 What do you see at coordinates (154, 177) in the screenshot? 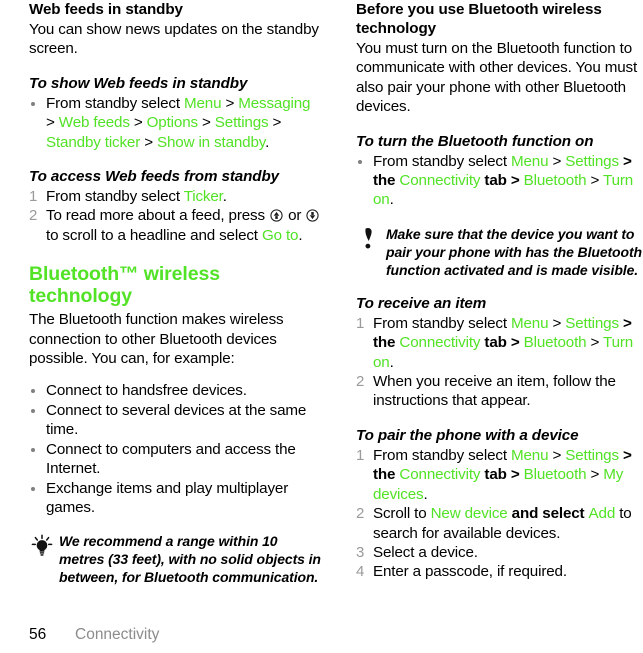
I see `heading-to-access-web-feeds-from-standby: To access Web feeds from standby` at bounding box center [154, 177].